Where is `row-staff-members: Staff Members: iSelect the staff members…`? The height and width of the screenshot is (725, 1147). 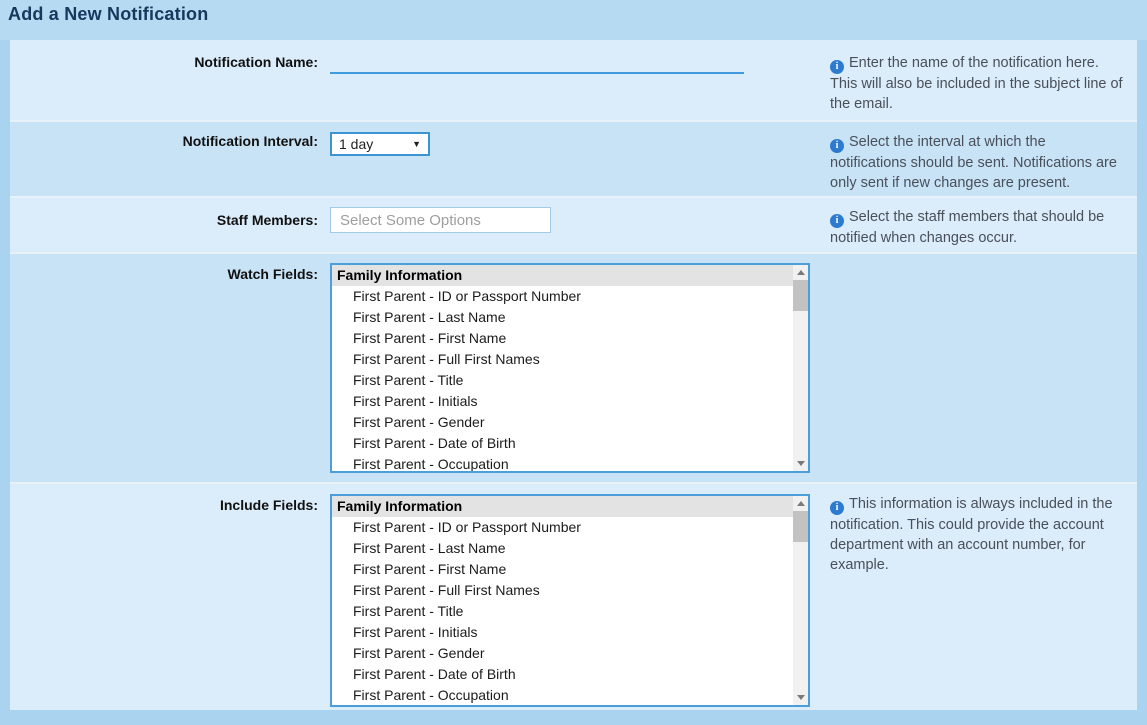 row-staff-members: Staff Members: iSelect the staff members… is located at coordinates (573, 224).